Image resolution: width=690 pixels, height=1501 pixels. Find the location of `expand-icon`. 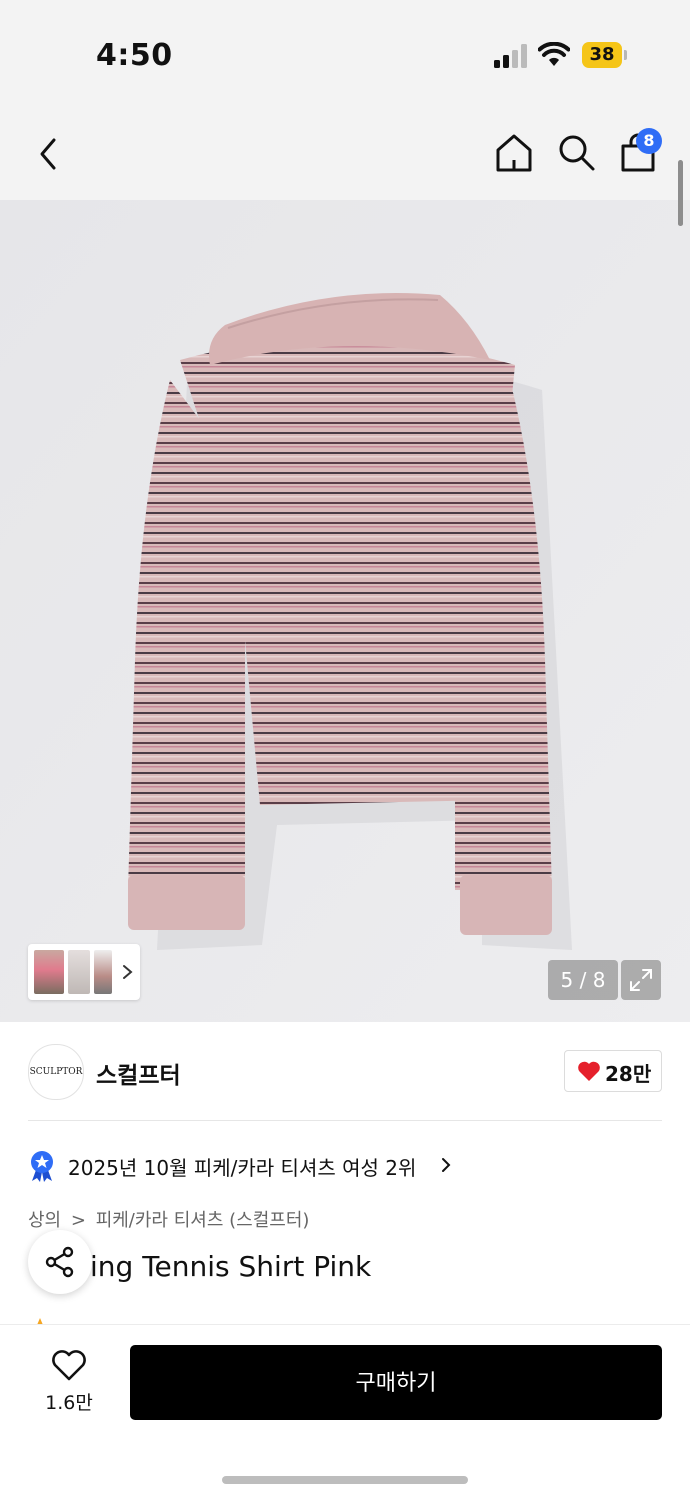

expand-icon is located at coordinates (641, 980).